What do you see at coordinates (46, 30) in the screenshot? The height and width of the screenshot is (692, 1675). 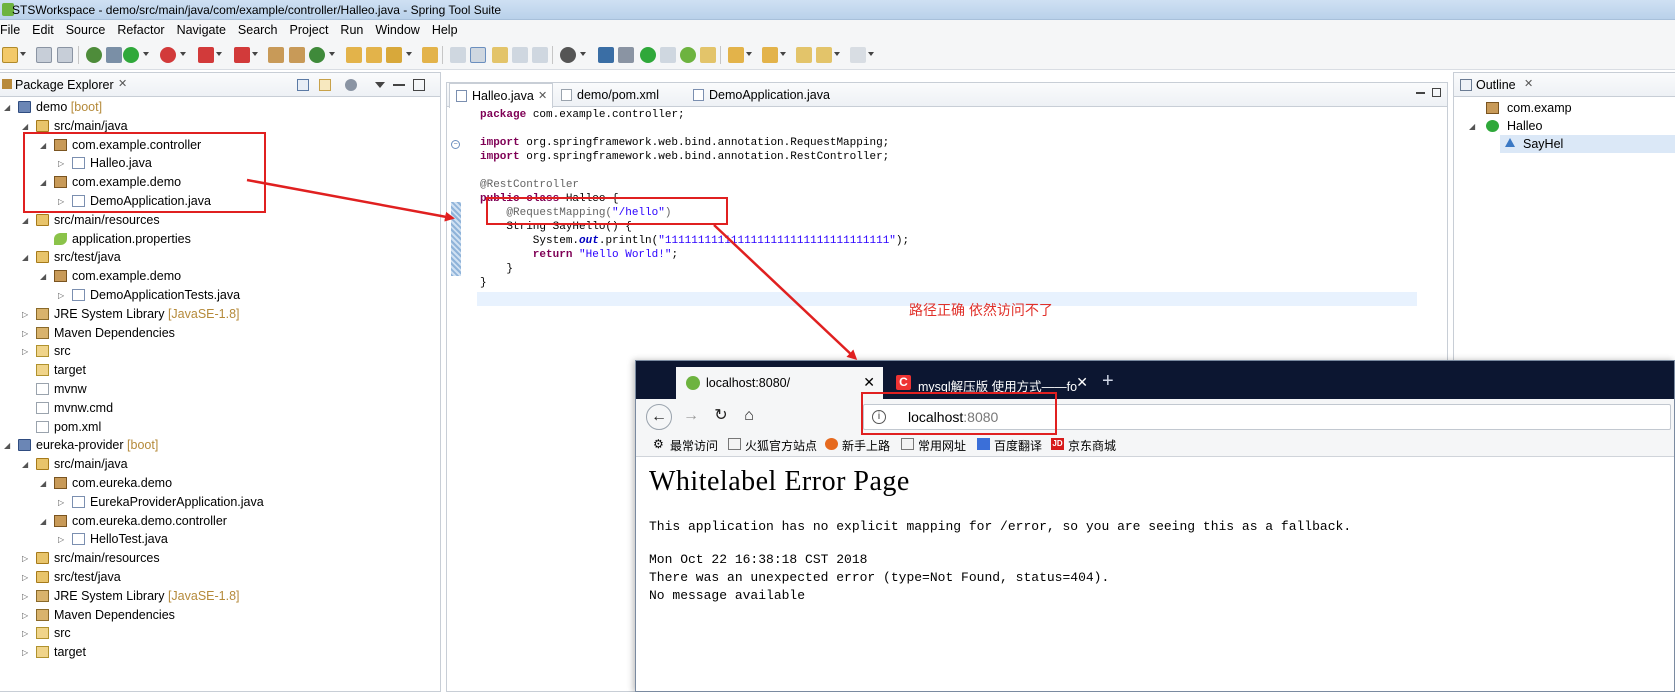 I see `menu-edit: Edit` at bounding box center [46, 30].